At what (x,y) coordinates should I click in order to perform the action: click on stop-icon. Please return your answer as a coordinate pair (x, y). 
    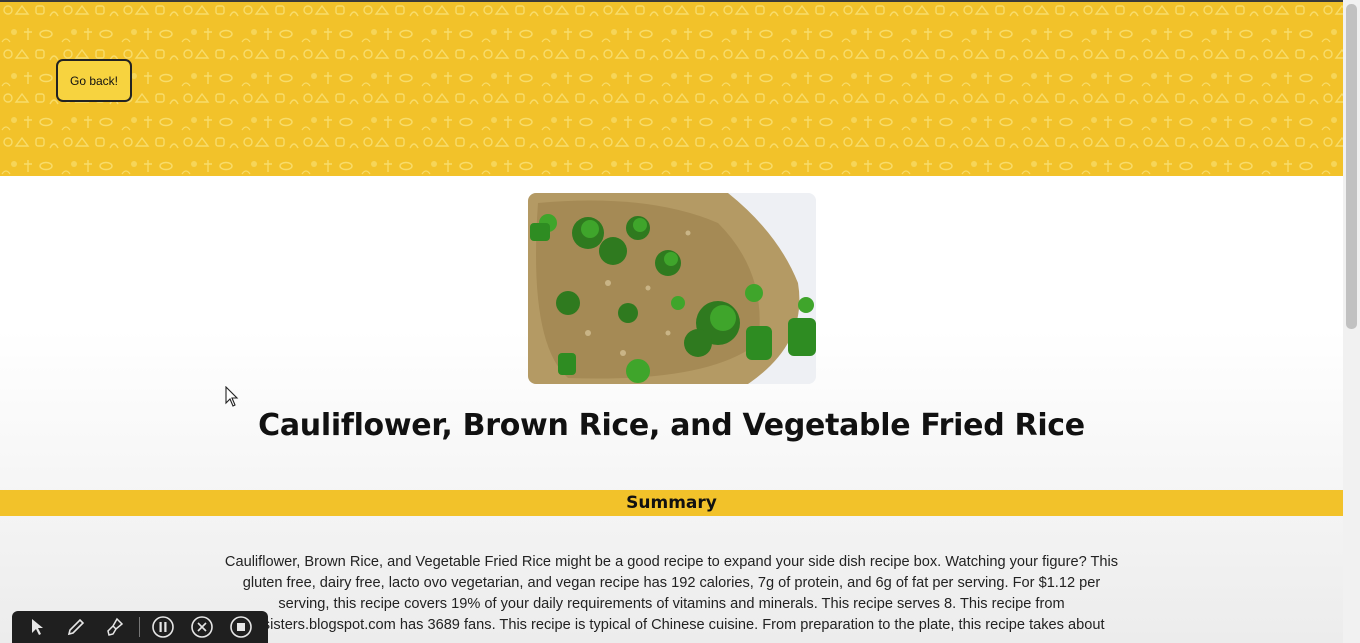
    Looking at the image, I should click on (241, 627).